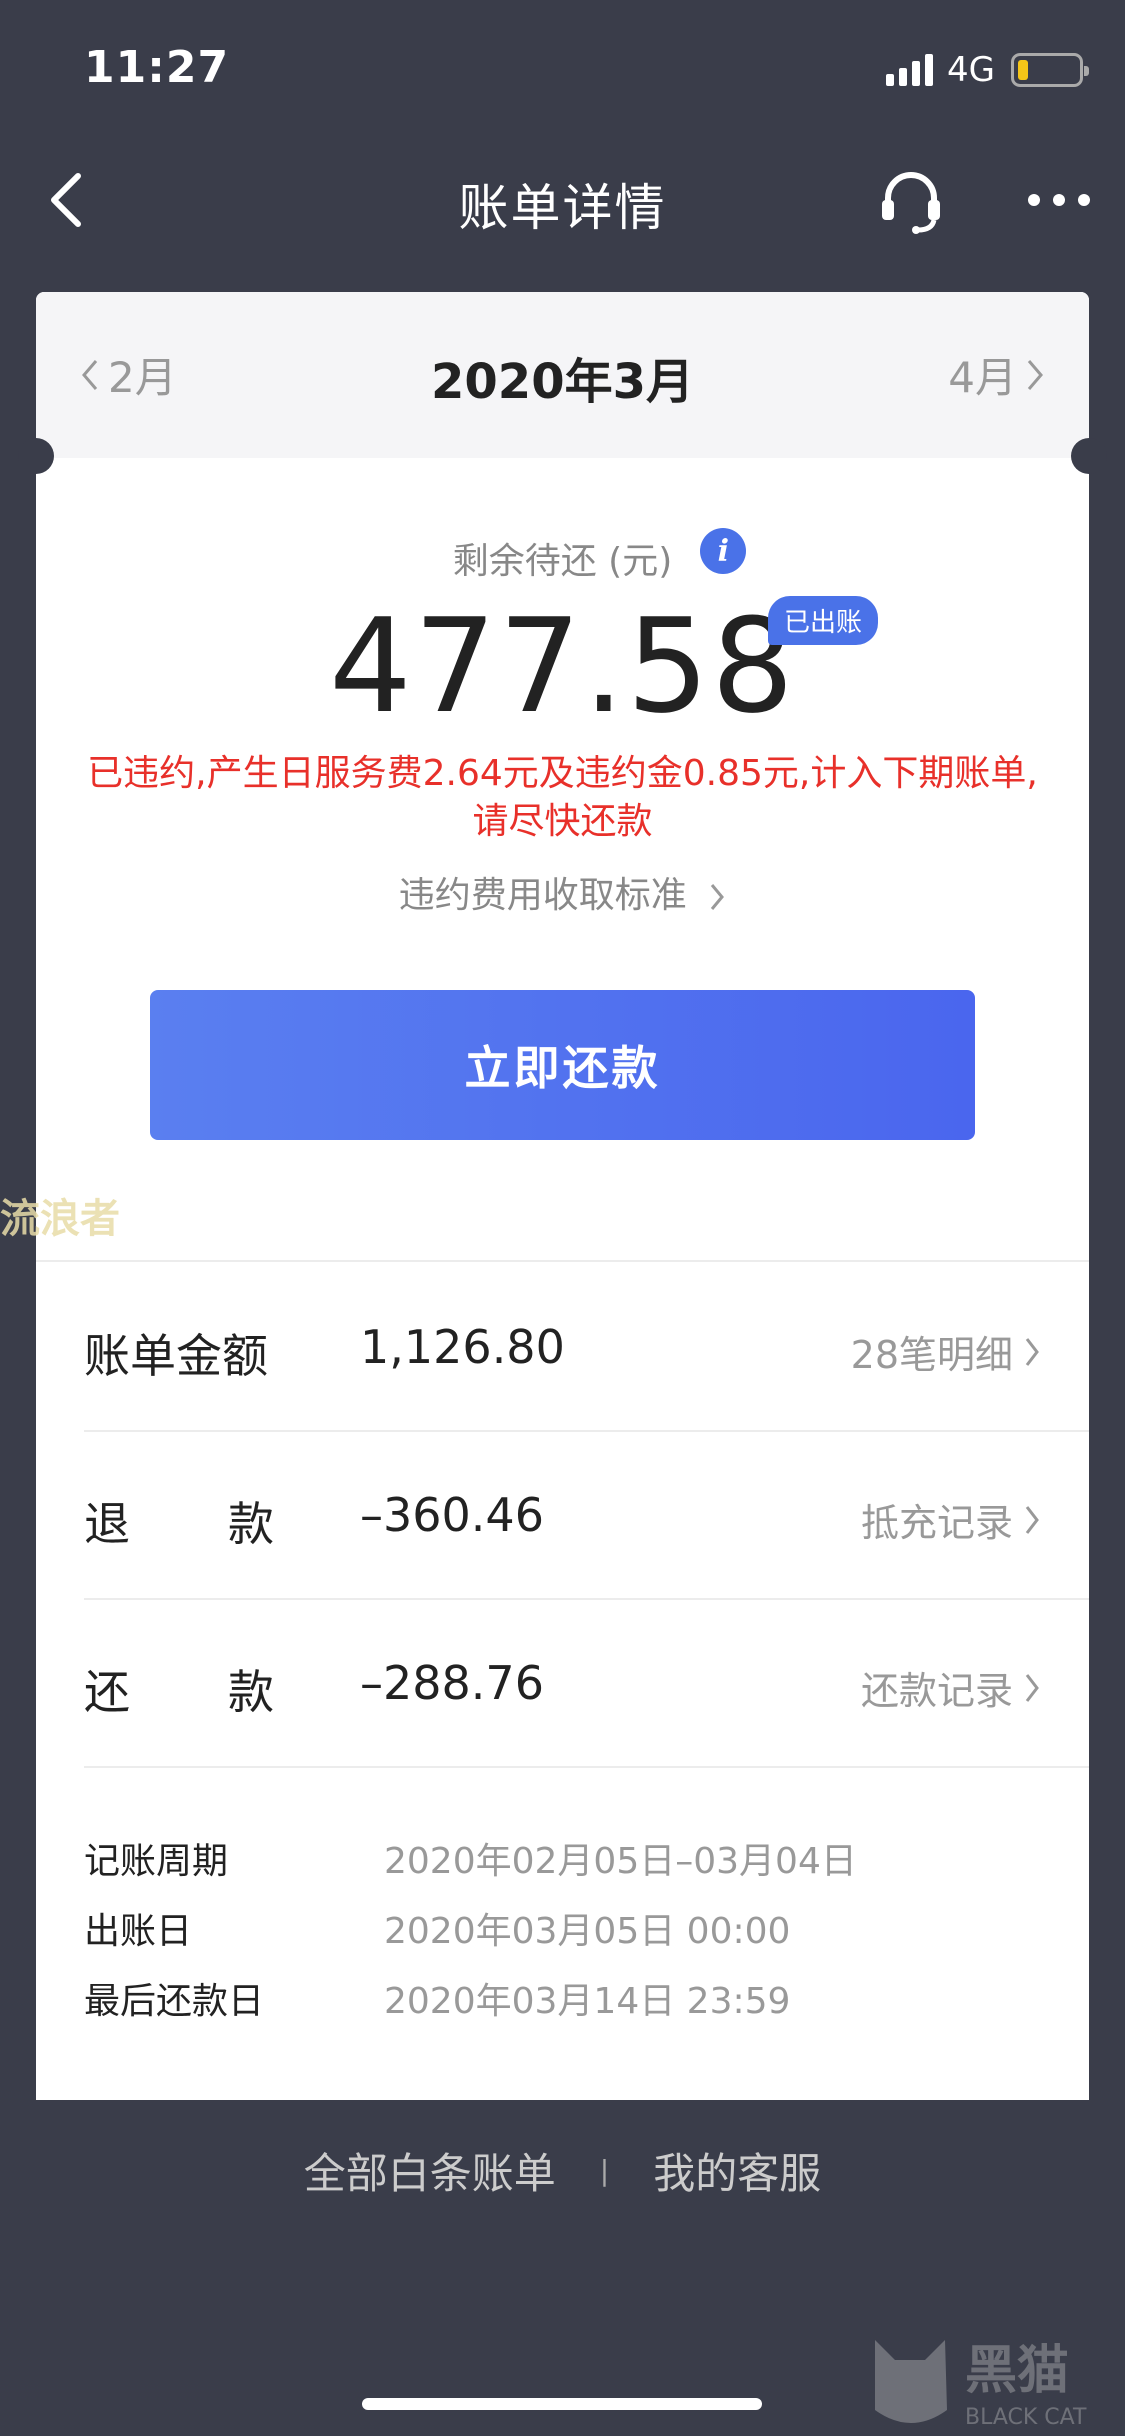  I want to click on remaining-label: 剩余待还 (元), so click(562, 561).